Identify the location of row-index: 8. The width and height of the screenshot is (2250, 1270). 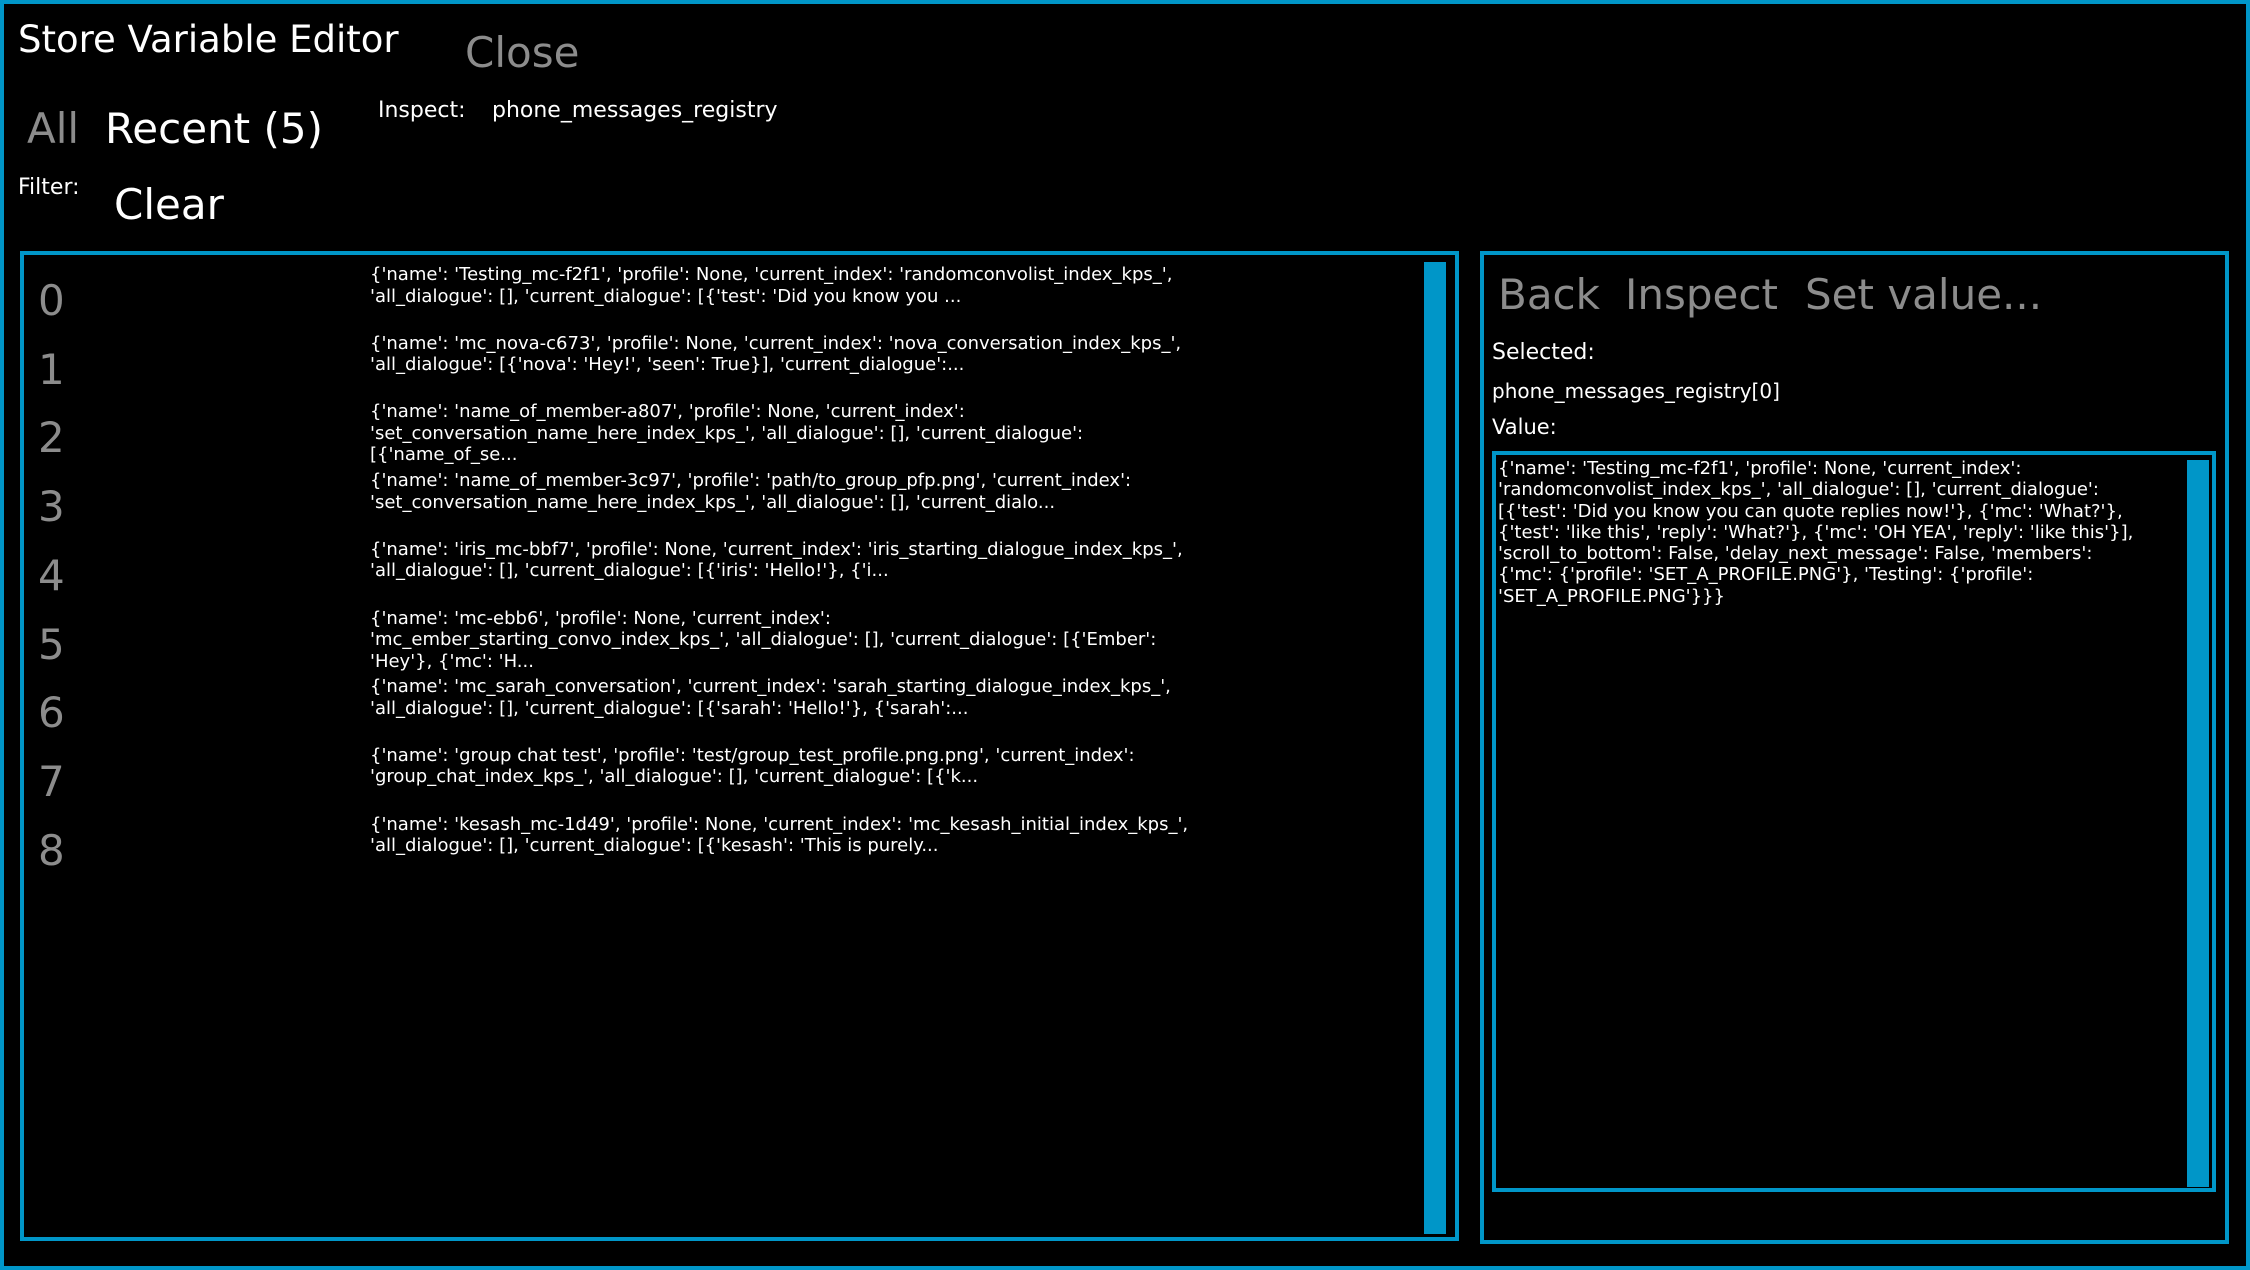
(51, 850).